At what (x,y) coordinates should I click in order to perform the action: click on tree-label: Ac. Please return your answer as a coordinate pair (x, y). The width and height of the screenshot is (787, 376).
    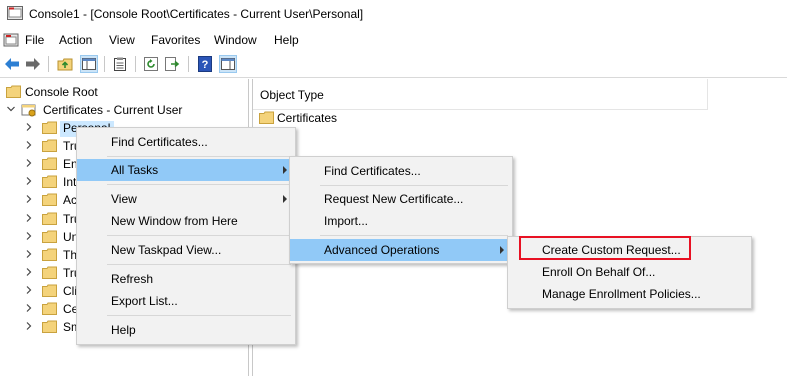
    Looking at the image, I should click on (70, 200).